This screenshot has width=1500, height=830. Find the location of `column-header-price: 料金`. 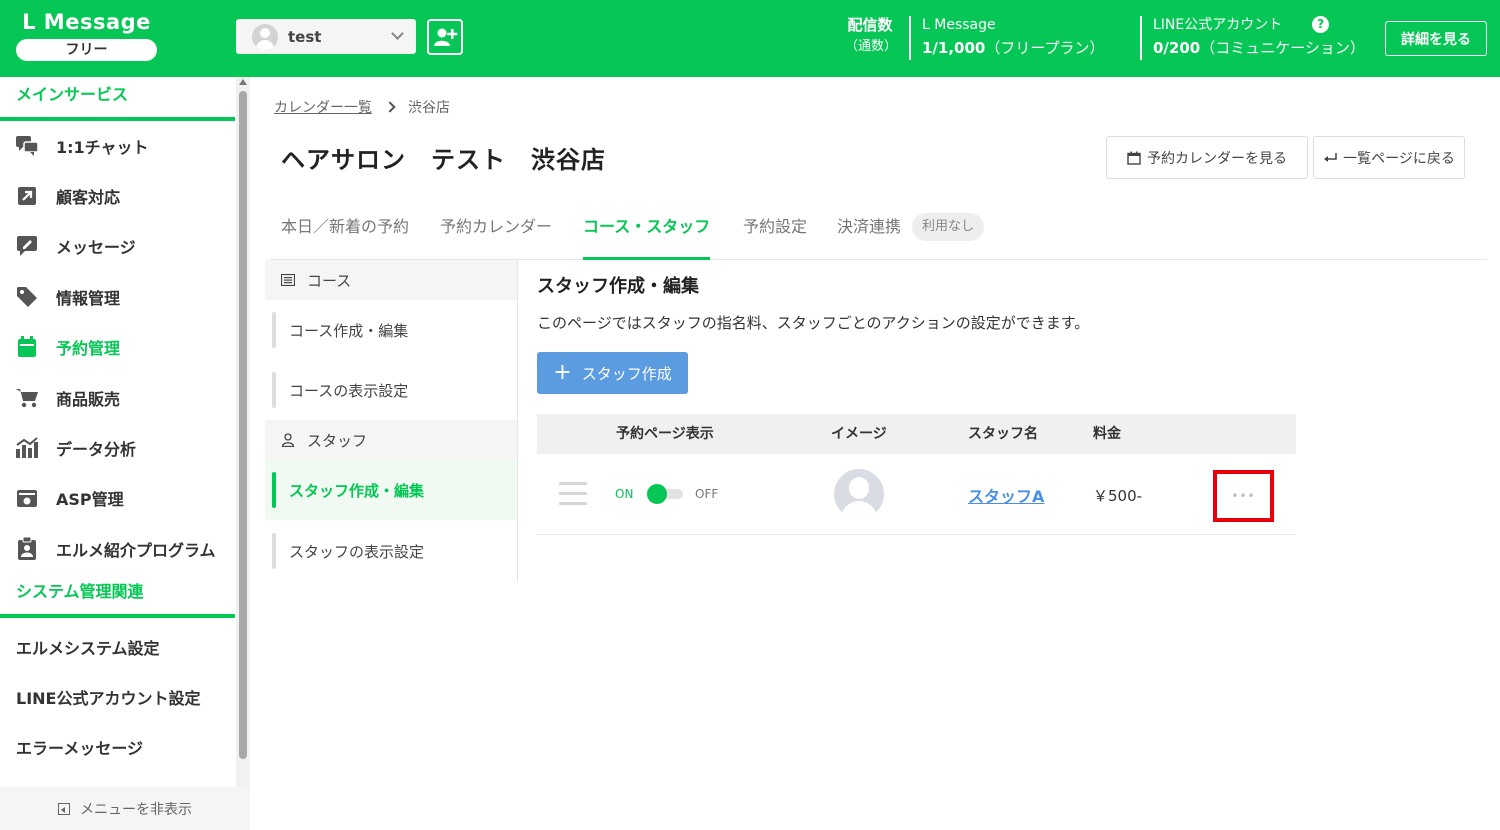

column-header-price: 料金 is located at coordinates (1107, 434).